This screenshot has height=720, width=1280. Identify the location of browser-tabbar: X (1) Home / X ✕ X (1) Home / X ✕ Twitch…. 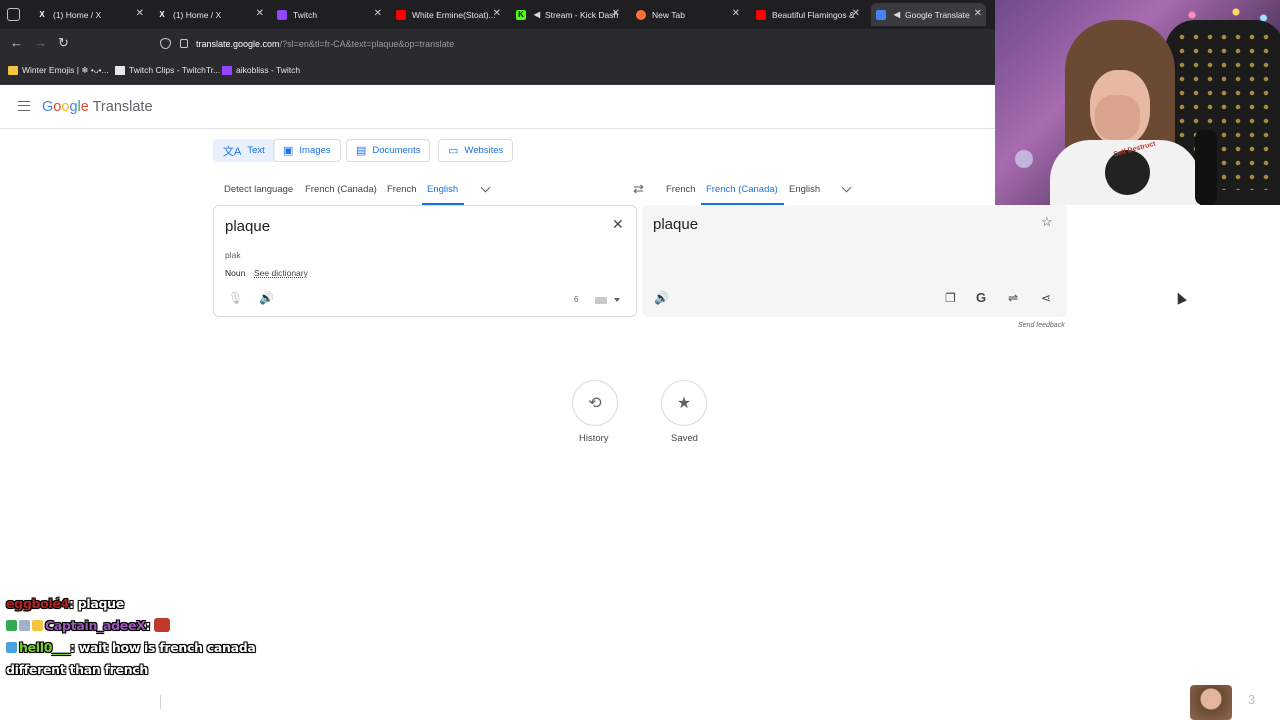
(497, 14).